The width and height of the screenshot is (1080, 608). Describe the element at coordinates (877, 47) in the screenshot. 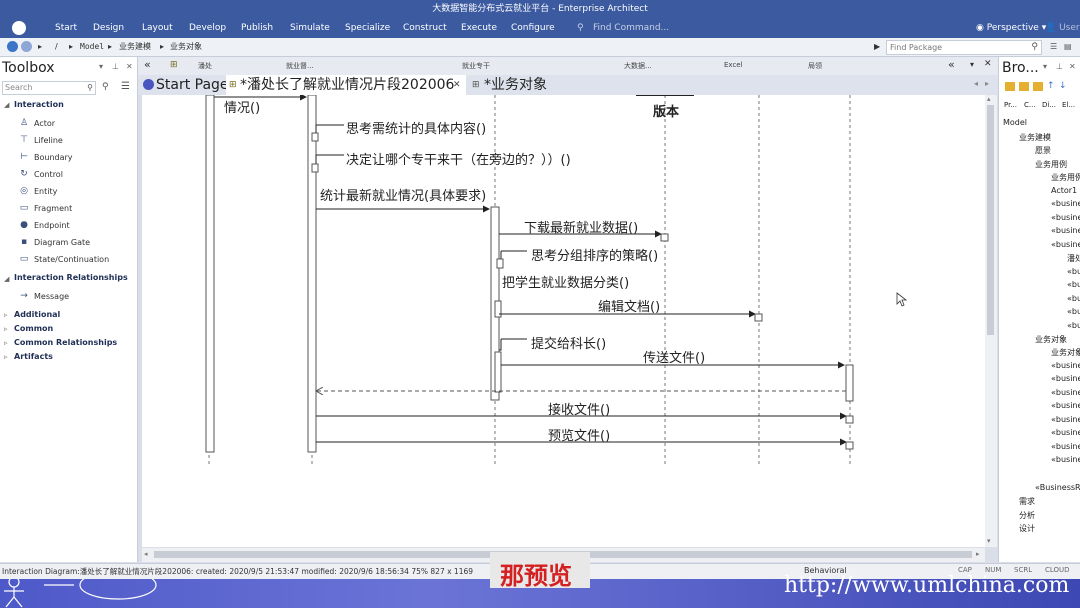

I see `play-icon: ▶` at that location.